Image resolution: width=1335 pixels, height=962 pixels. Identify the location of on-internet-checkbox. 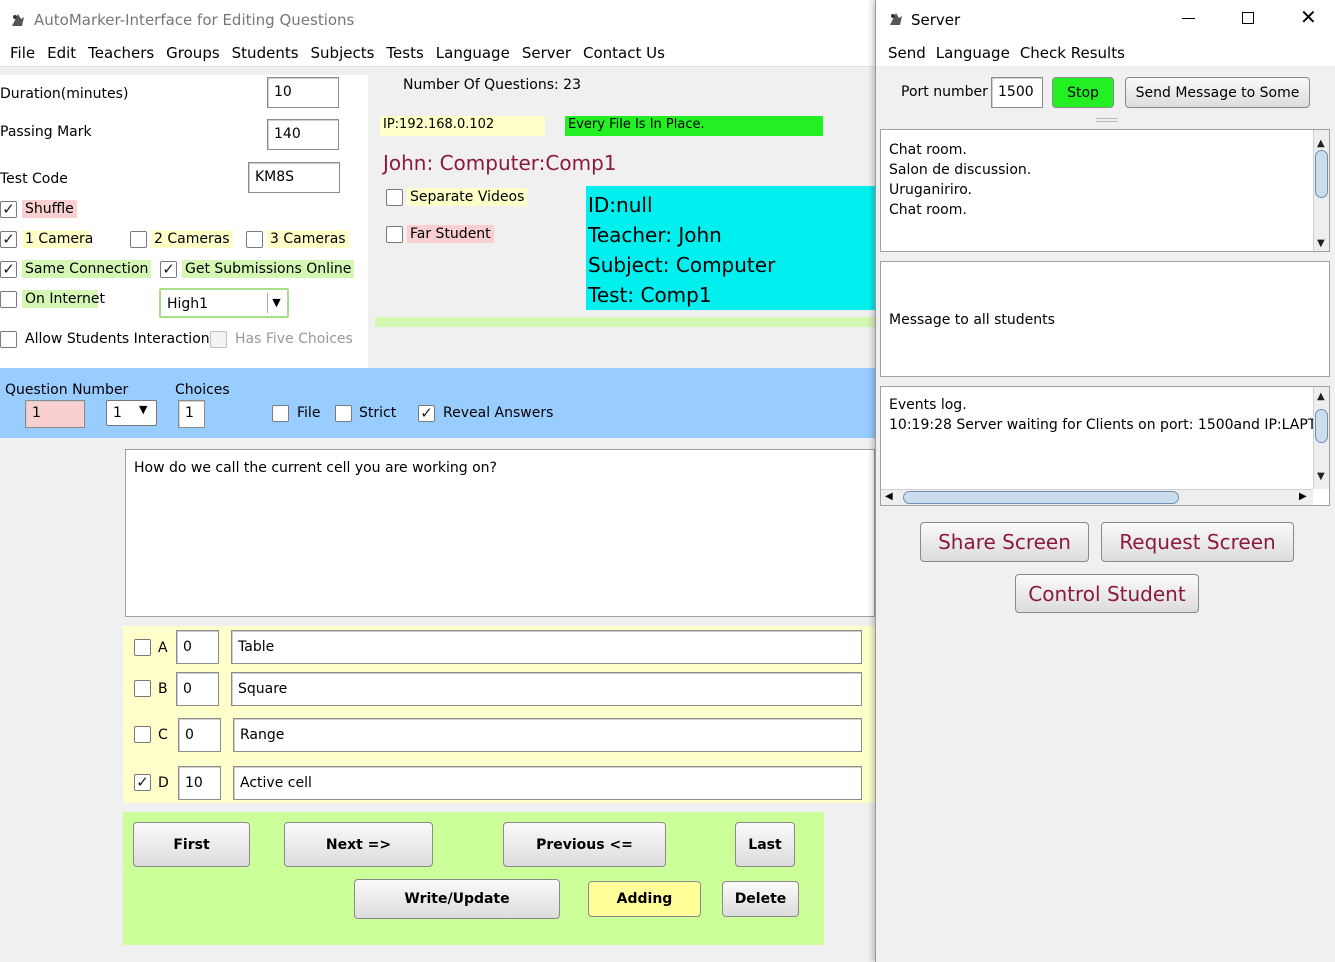
(8, 299).